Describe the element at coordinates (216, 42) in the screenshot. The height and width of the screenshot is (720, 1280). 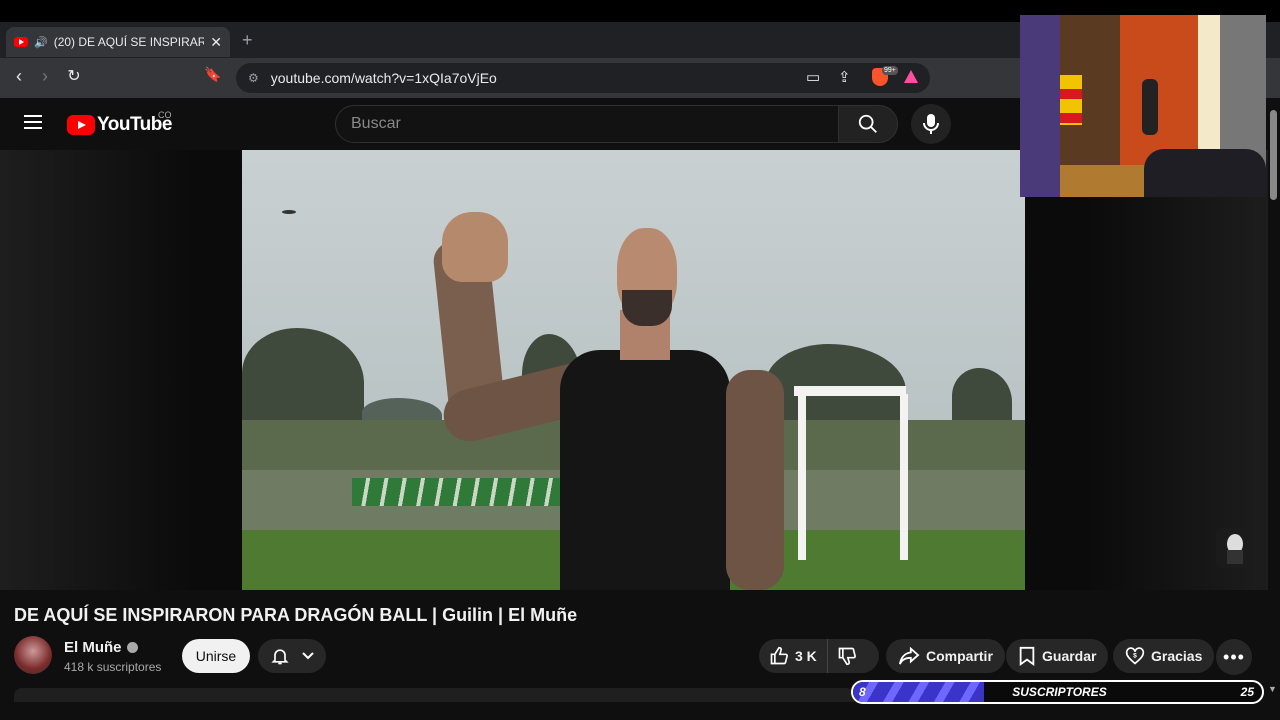
I see `tab-close-icon: ✕` at that location.